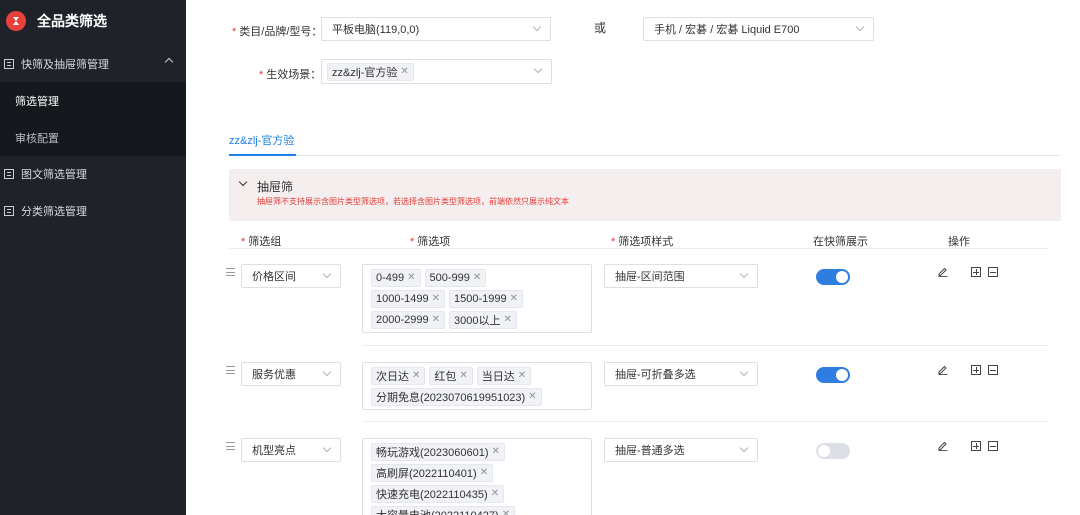  Describe the element at coordinates (432, 472) in the screenshot. I see `filter-tag: 高刷屏(2022110401) ✕` at that location.